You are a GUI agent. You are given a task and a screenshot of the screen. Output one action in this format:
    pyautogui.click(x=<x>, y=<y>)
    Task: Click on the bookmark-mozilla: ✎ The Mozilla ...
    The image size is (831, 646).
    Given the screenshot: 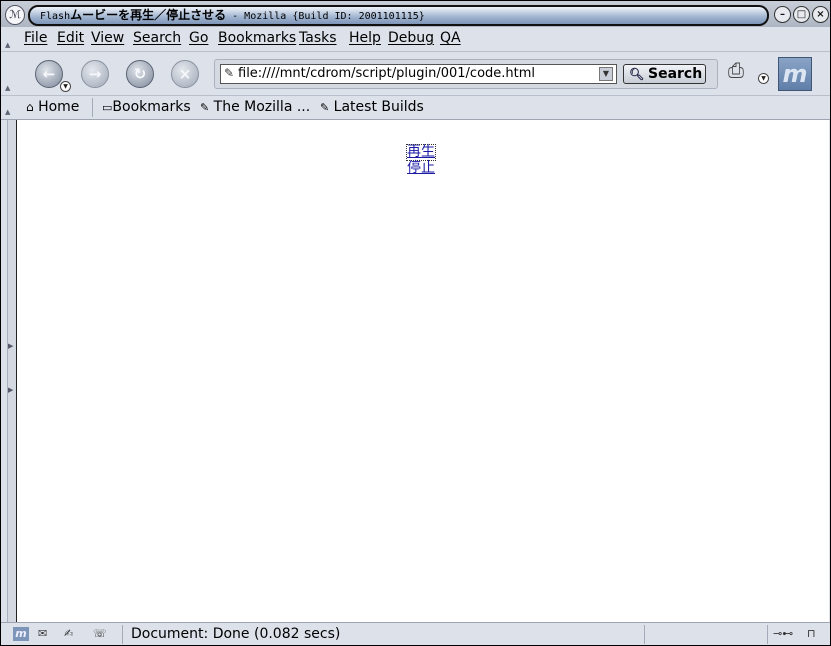 What is the action you would take?
    pyautogui.click(x=255, y=107)
    